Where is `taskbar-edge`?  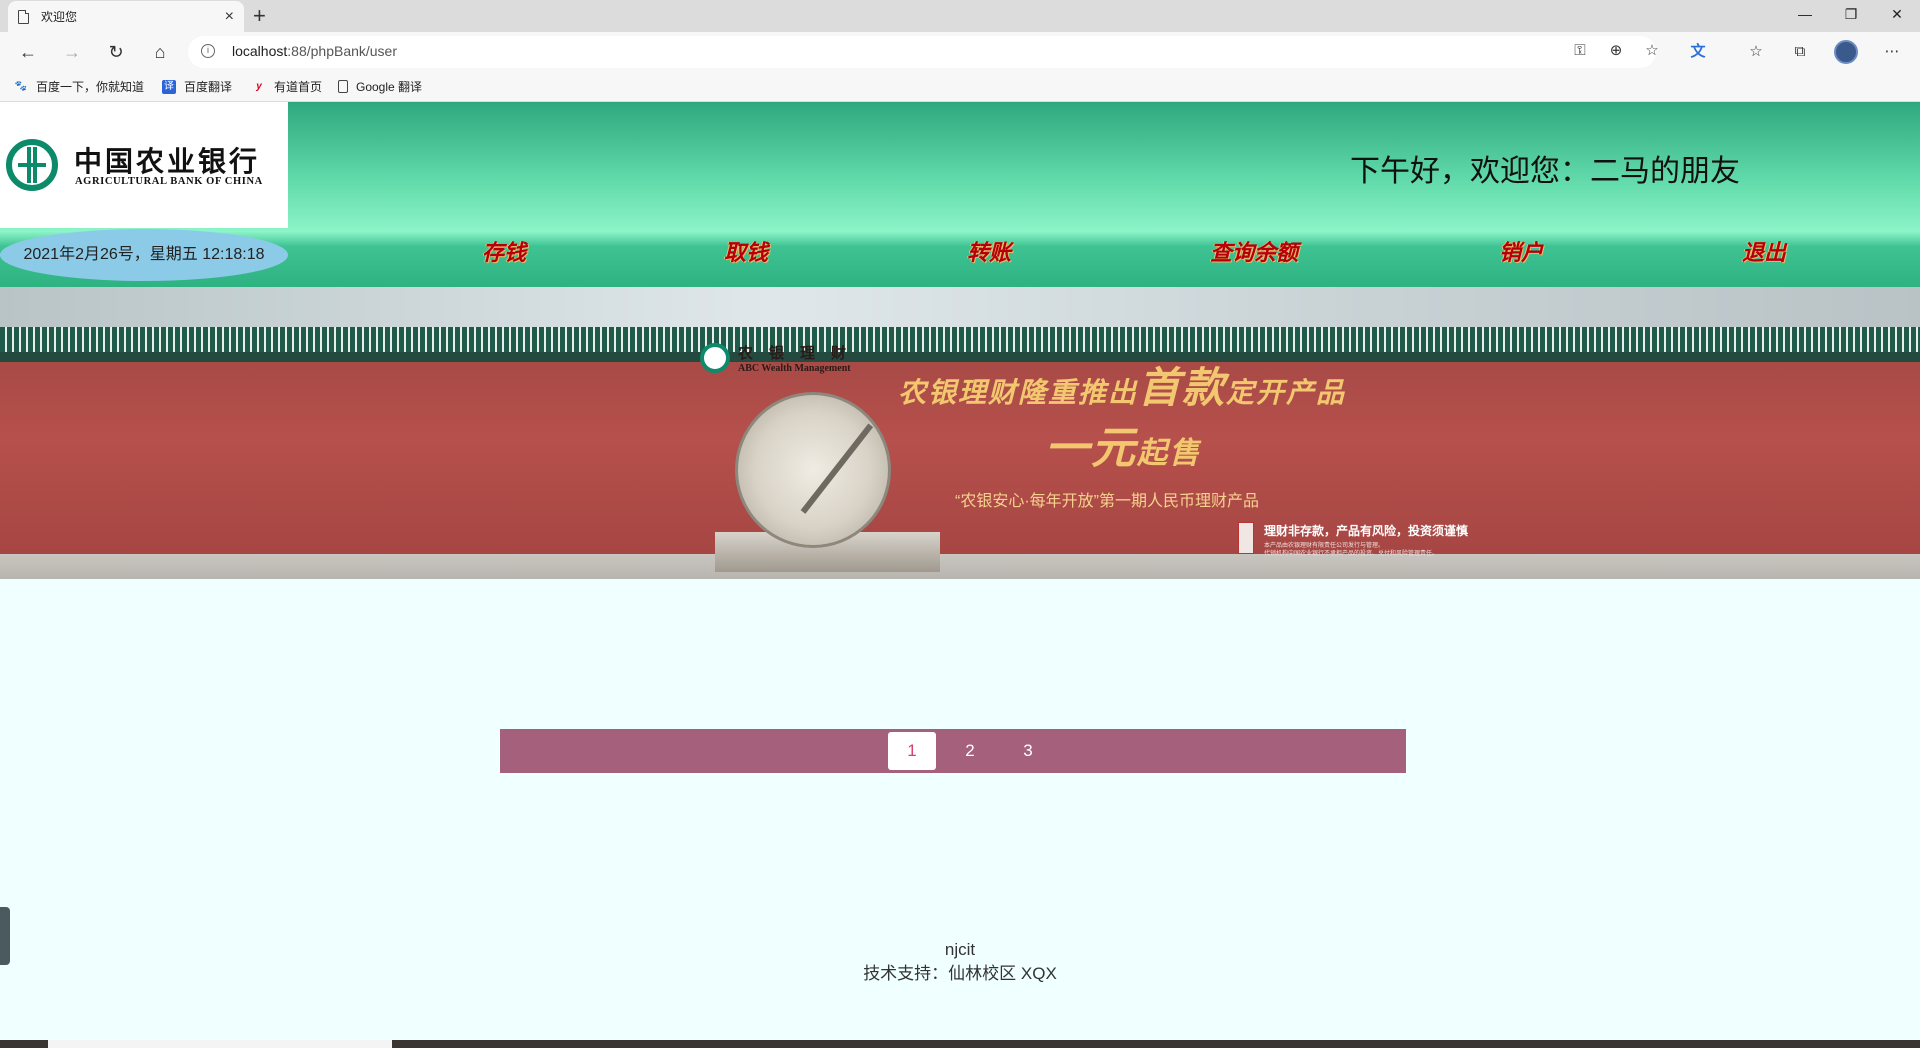
taskbar-edge is located at coordinates (960, 1044).